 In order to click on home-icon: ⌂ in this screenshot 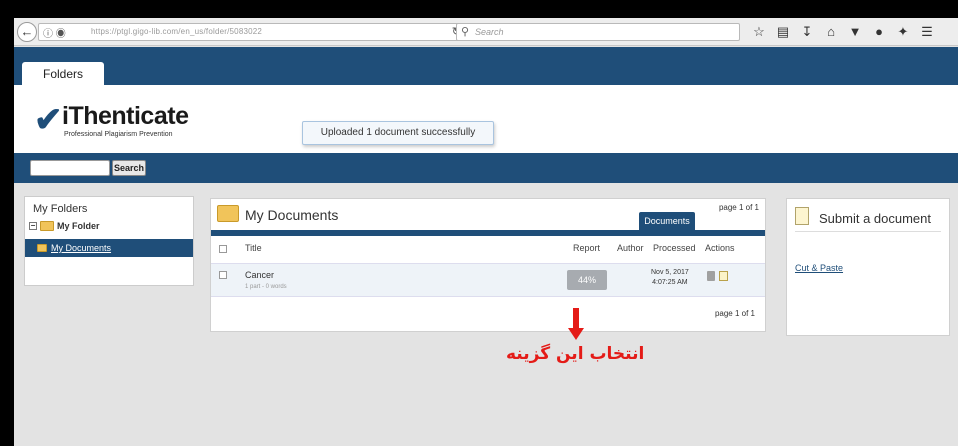, I will do `click(831, 32)`.